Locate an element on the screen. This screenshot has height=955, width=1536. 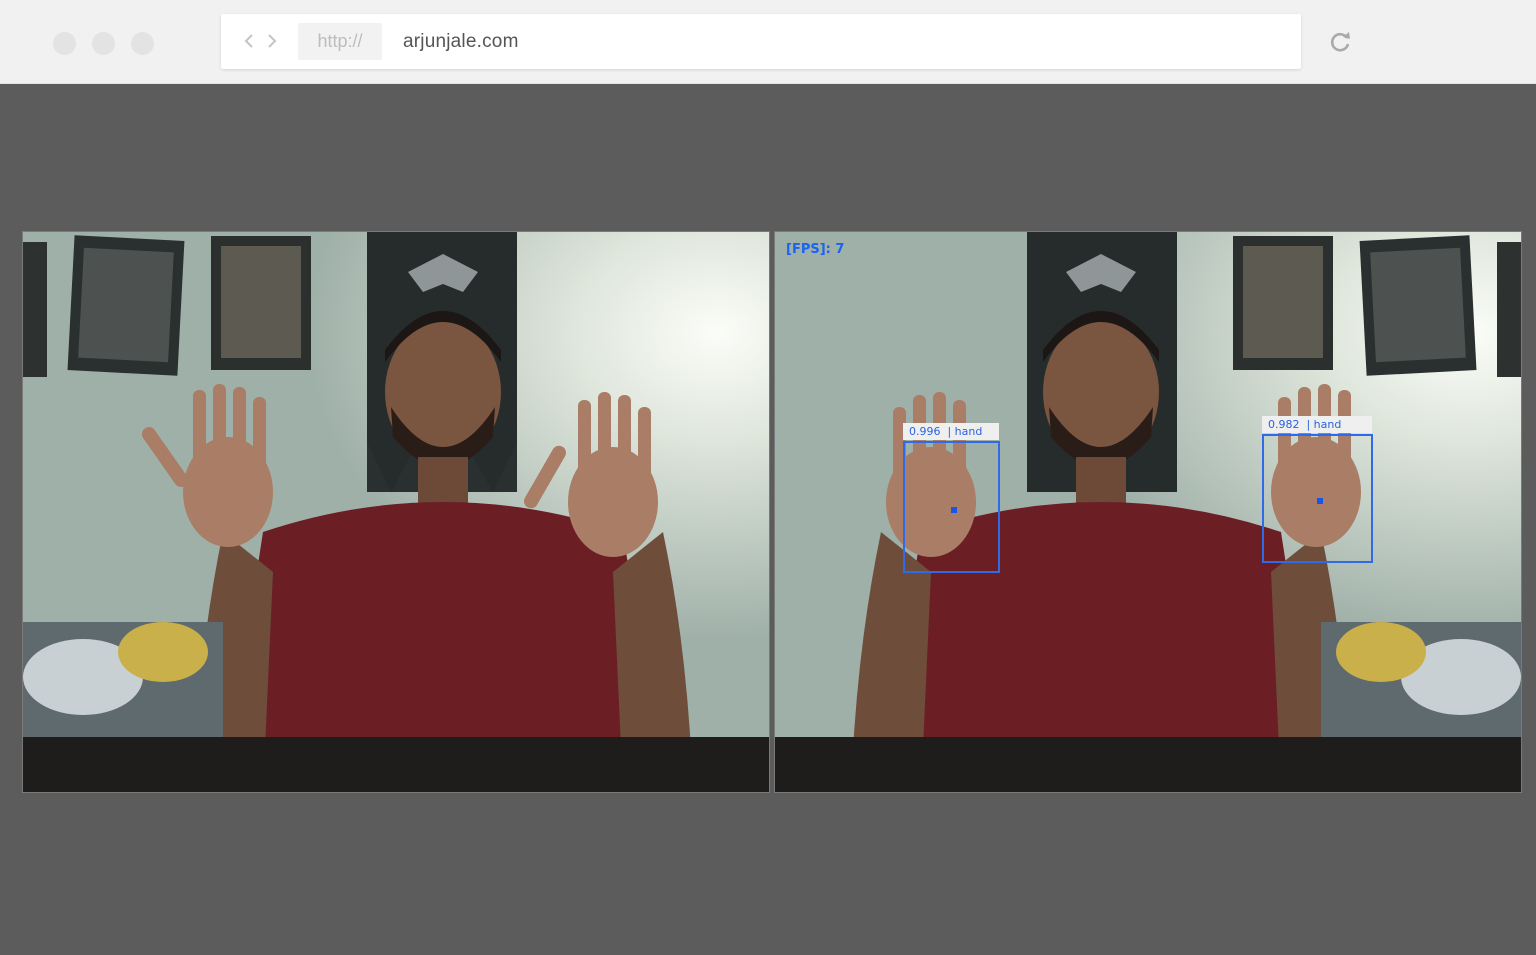
protocol-label: http:// is located at coordinates (340, 41).